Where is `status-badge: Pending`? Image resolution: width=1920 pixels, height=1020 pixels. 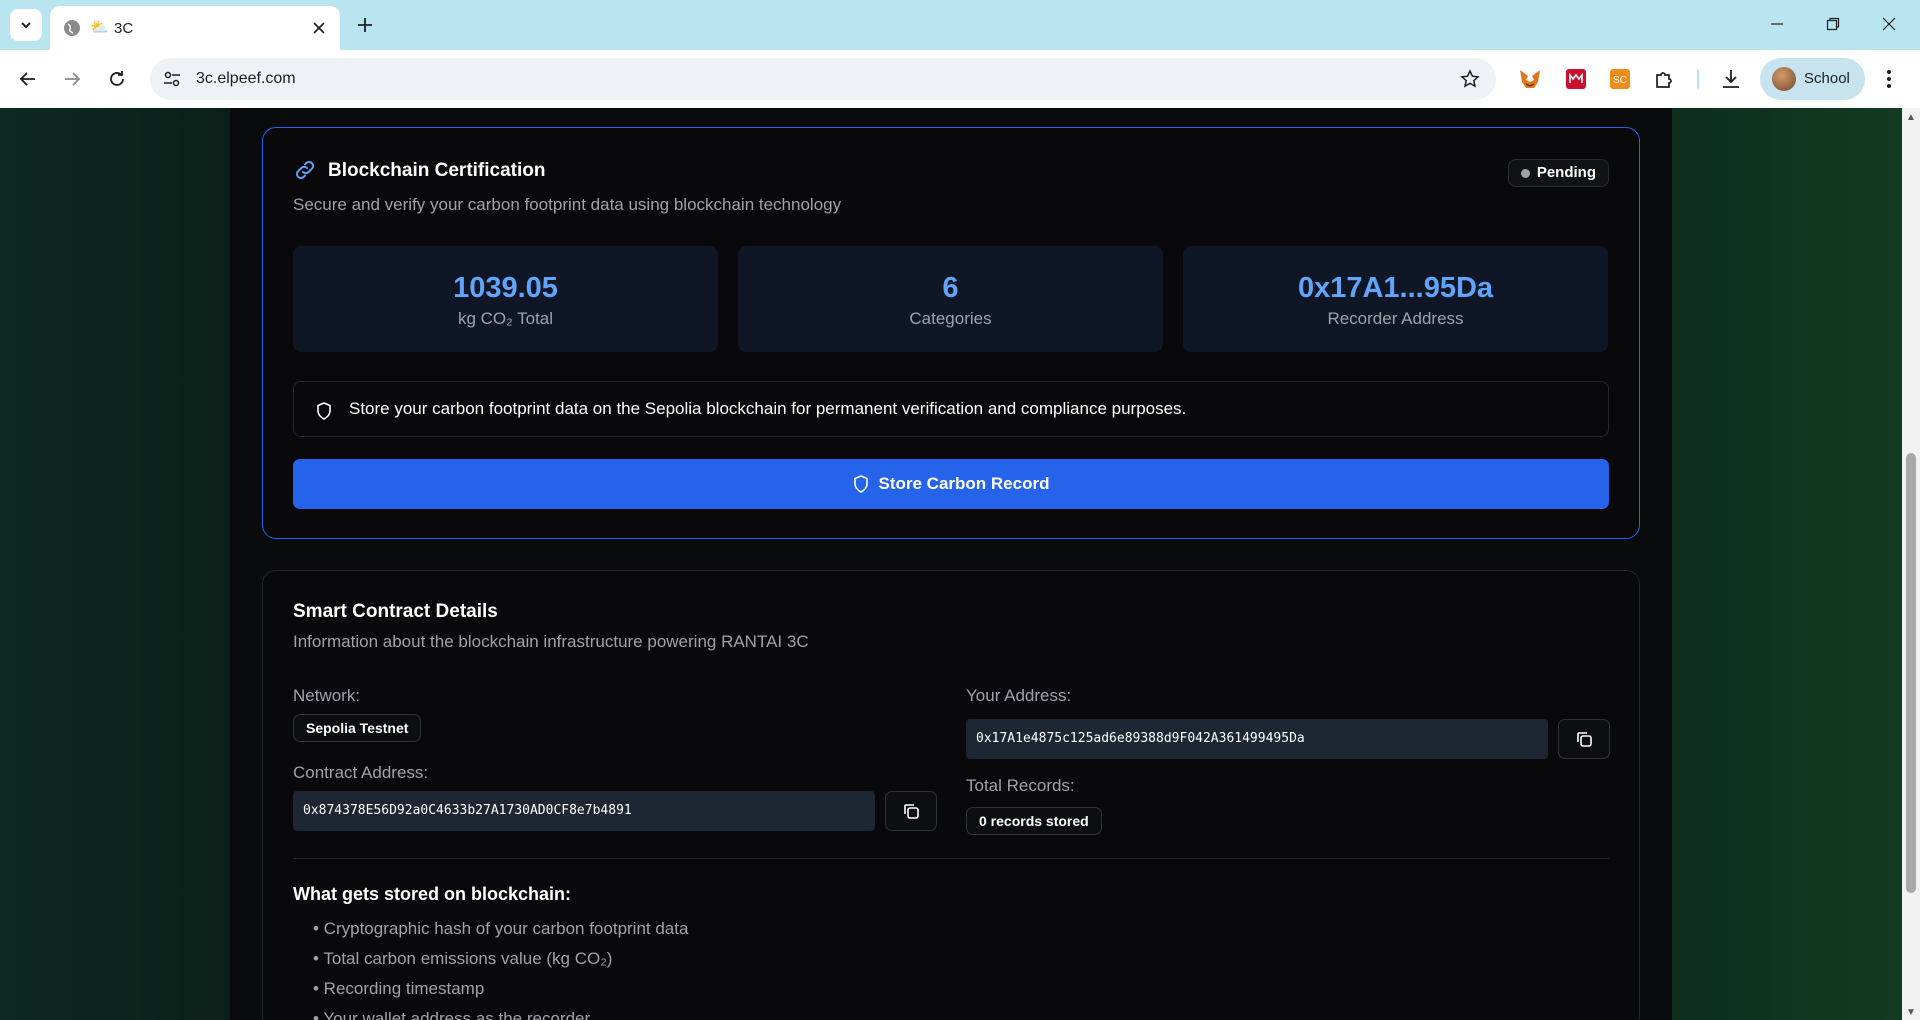
status-badge: Pending is located at coordinates (1558, 173).